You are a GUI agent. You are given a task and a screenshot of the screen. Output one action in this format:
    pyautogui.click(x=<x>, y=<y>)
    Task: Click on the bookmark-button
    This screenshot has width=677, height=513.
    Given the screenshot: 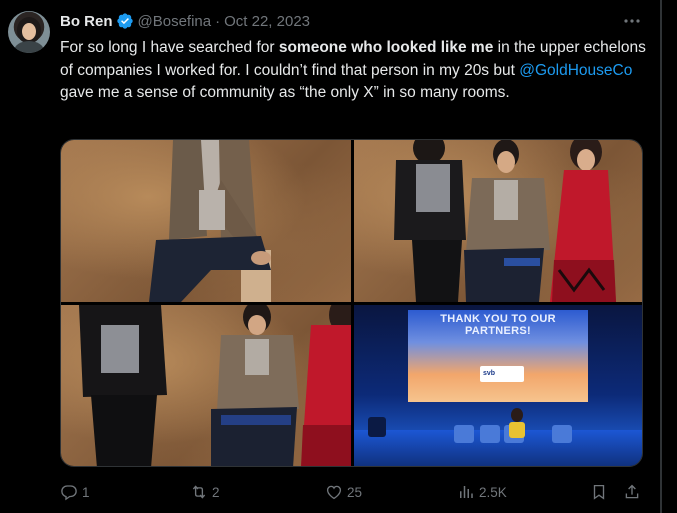 What is the action you would take?
    pyautogui.click(x=601, y=492)
    